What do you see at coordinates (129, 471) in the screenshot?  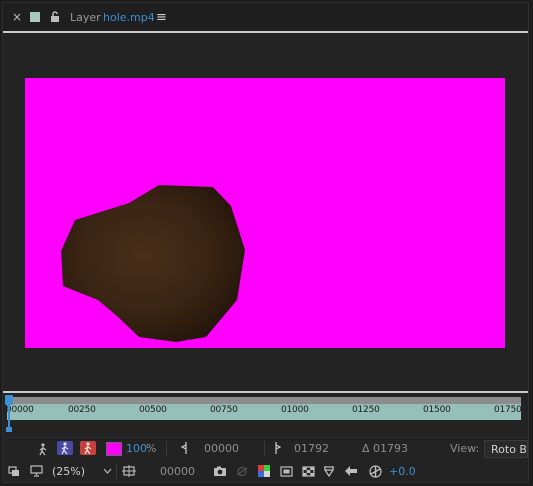 I see `resolution-grid-icon` at bounding box center [129, 471].